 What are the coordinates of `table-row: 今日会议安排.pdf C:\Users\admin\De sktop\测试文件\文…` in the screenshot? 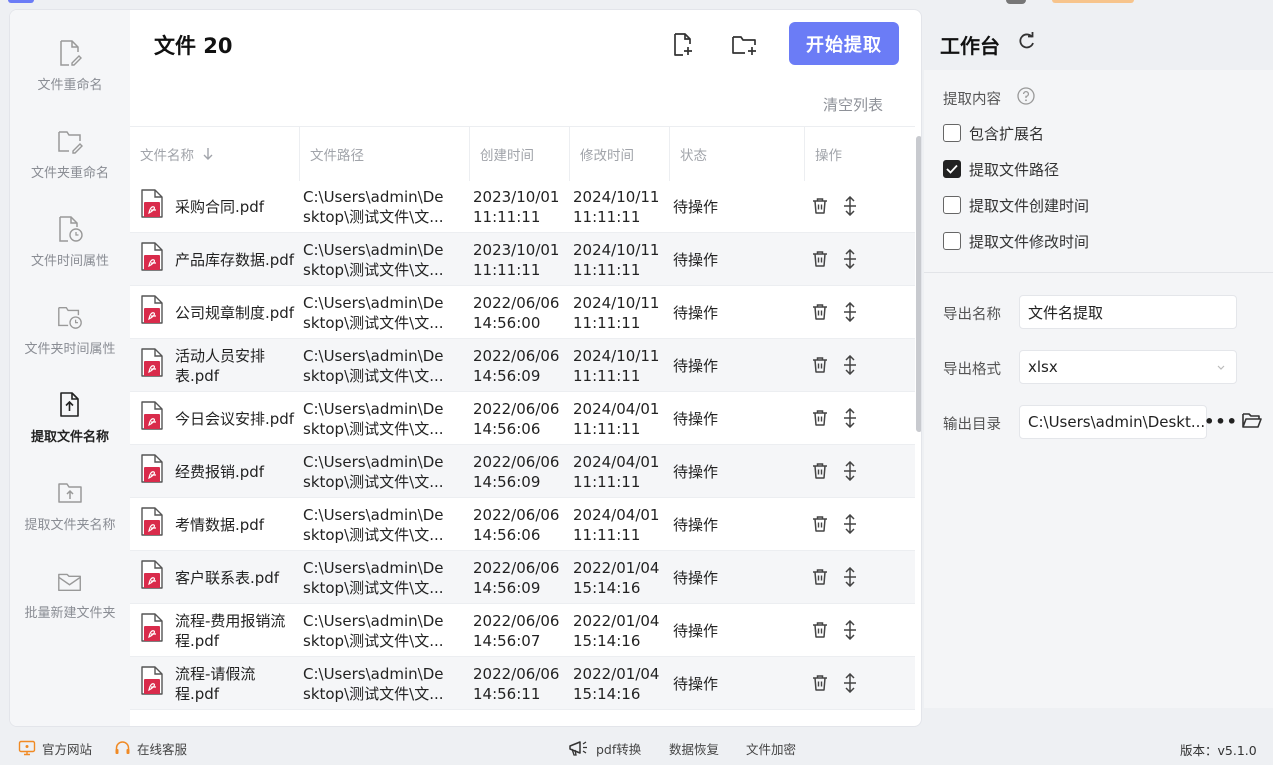 It's located at (522, 418).